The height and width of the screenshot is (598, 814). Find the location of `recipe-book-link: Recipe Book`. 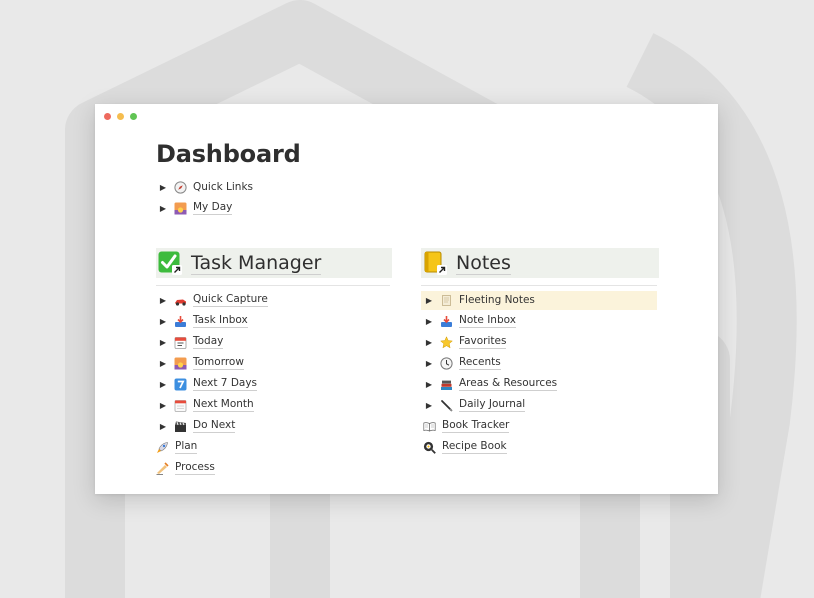

recipe-book-link: Recipe Book is located at coordinates (474, 447).